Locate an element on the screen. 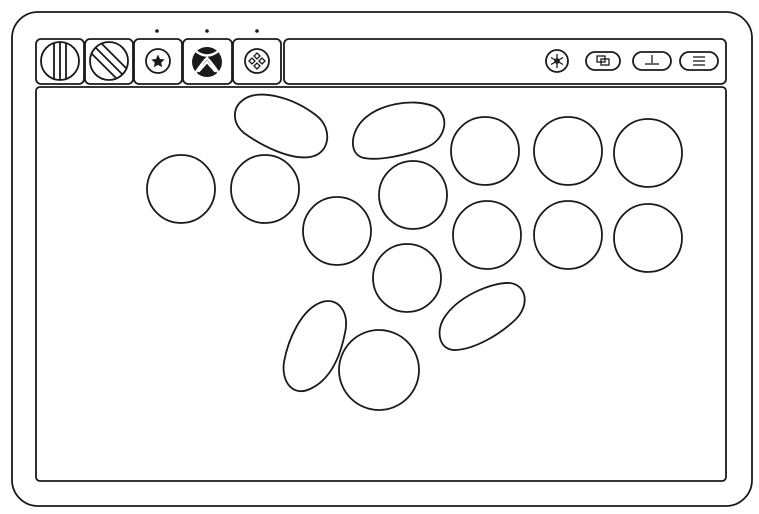  mode-tab-bar is located at coordinates (381, 57).